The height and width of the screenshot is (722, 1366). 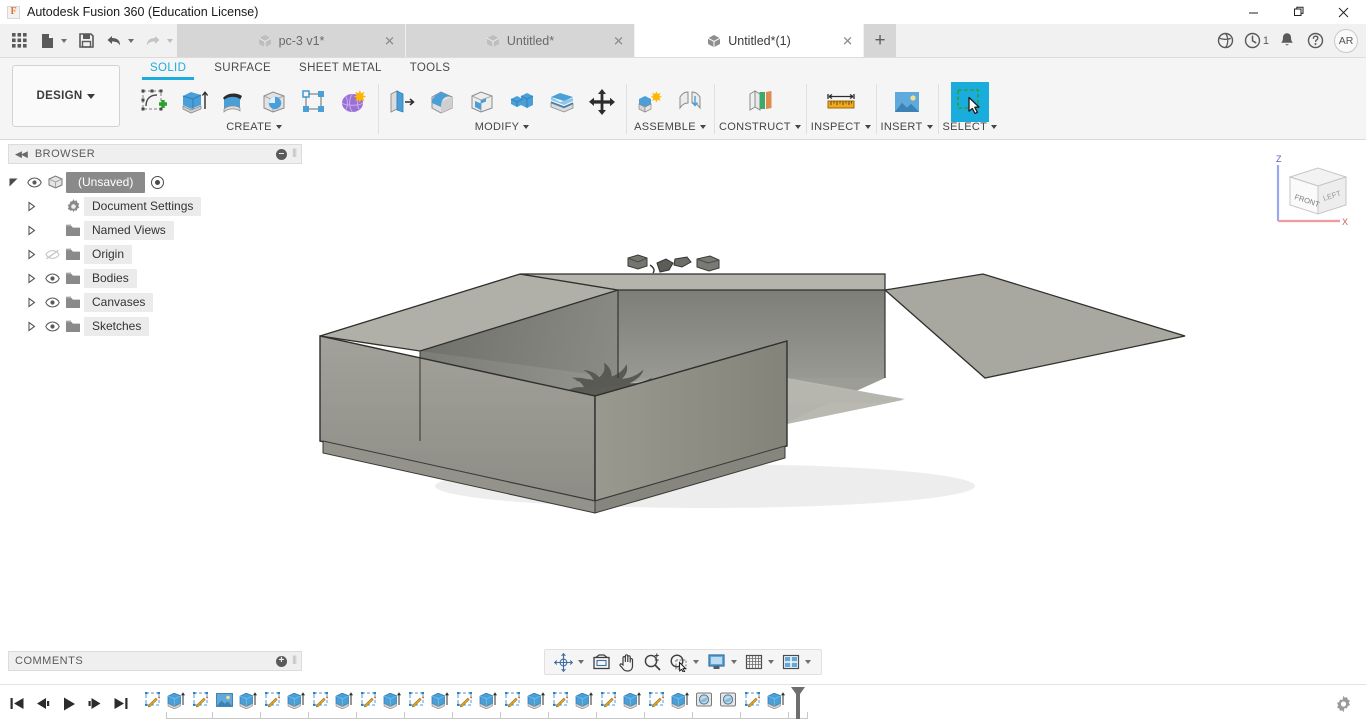 I want to click on go-to-beginning-icon, so click(x=17, y=704).